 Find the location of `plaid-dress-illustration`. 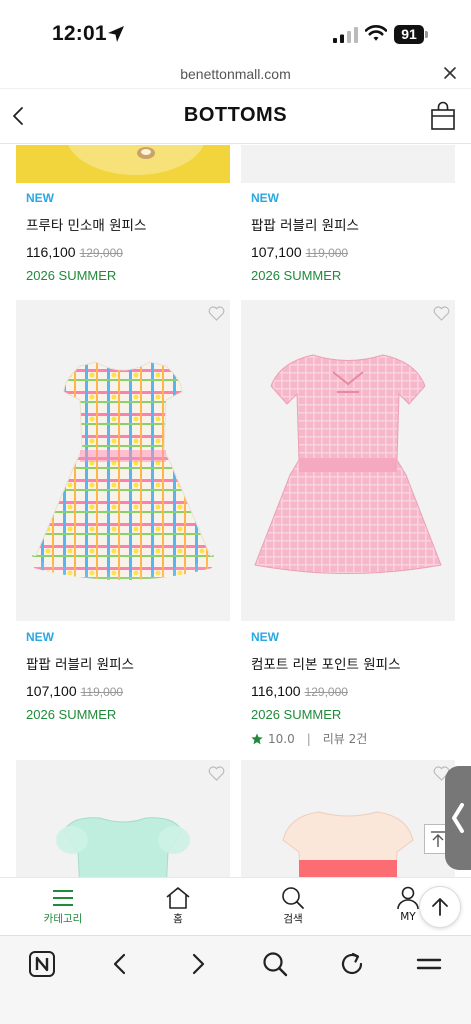

plaid-dress-illustration is located at coordinates (123, 470).